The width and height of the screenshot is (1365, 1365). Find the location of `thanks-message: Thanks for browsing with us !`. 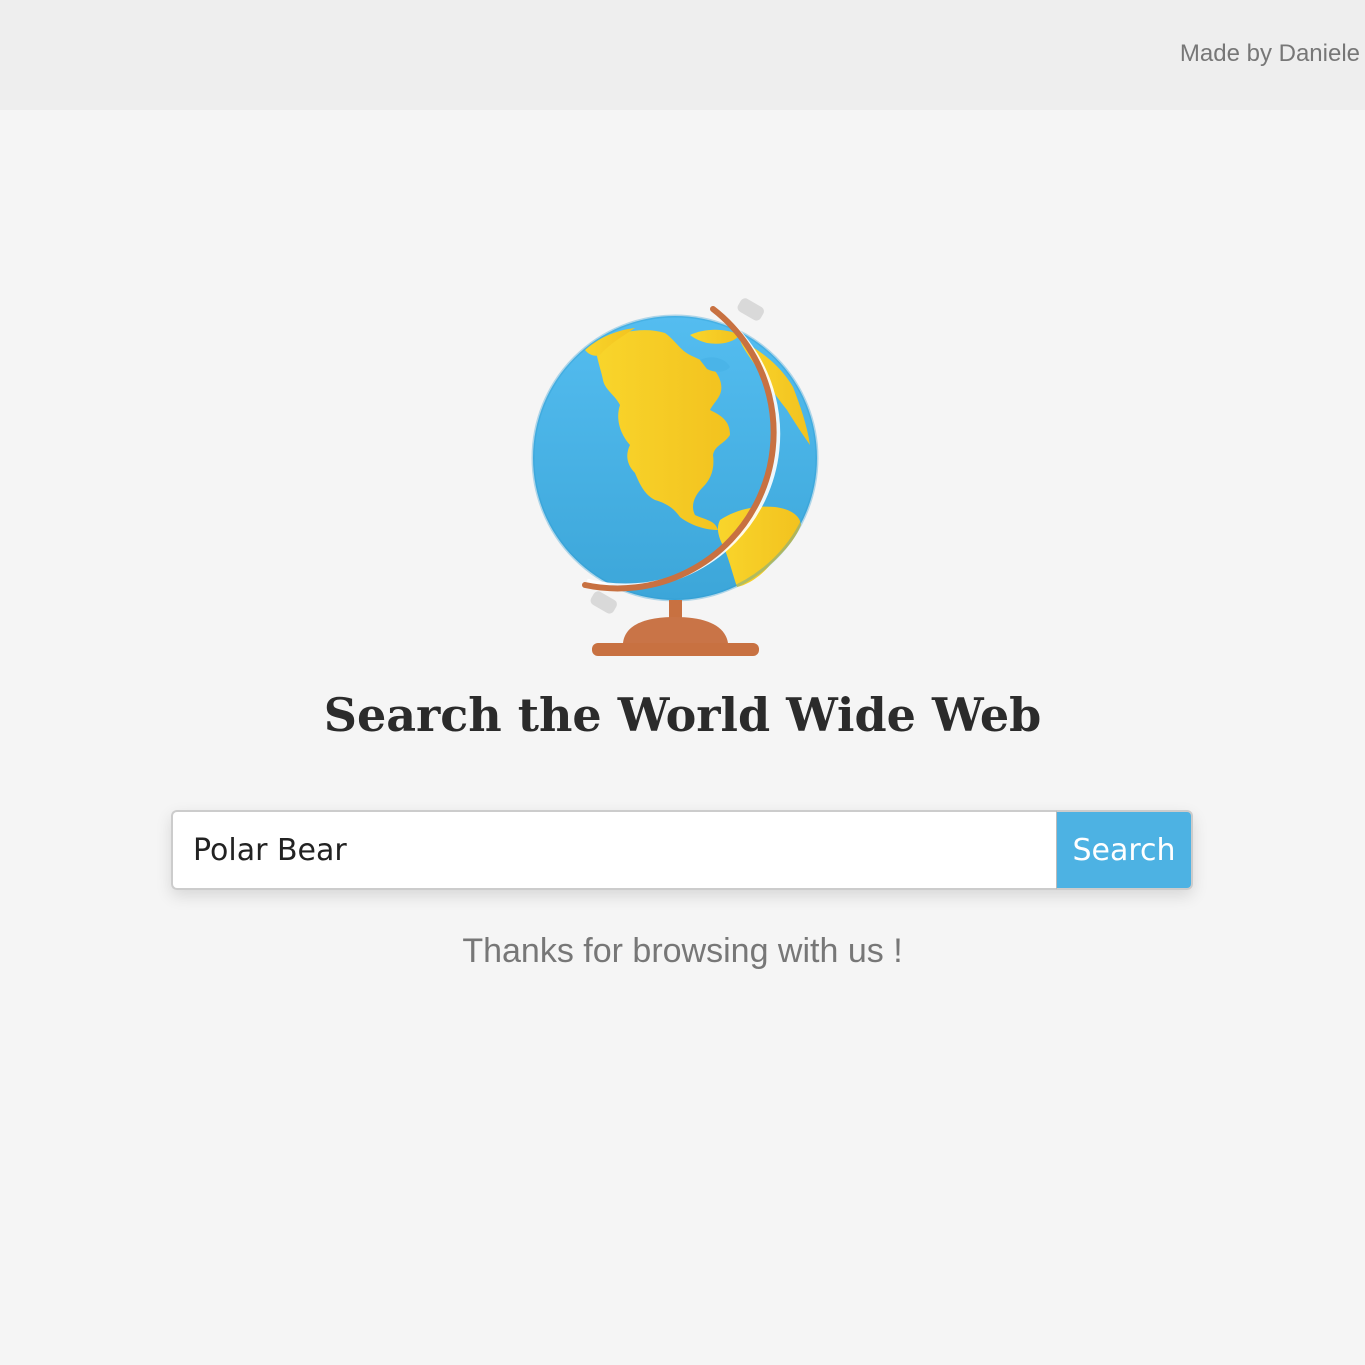

thanks-message: Thanks for browsing with us ! is located at coordinates (682, 951).